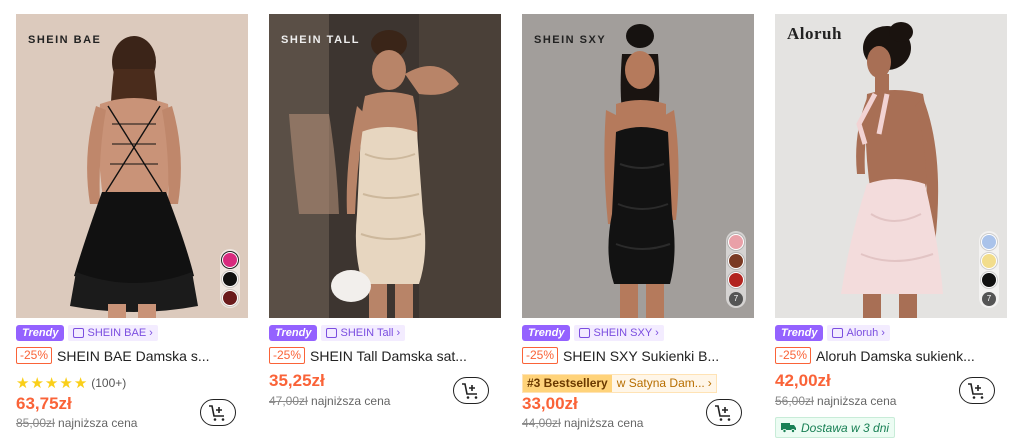 This screenshot has height=438, width=1024. What do you see at coordinates (230, 260) in the screenshot?
I see `color-swatch-magenta` at bounding box center [230, 260].